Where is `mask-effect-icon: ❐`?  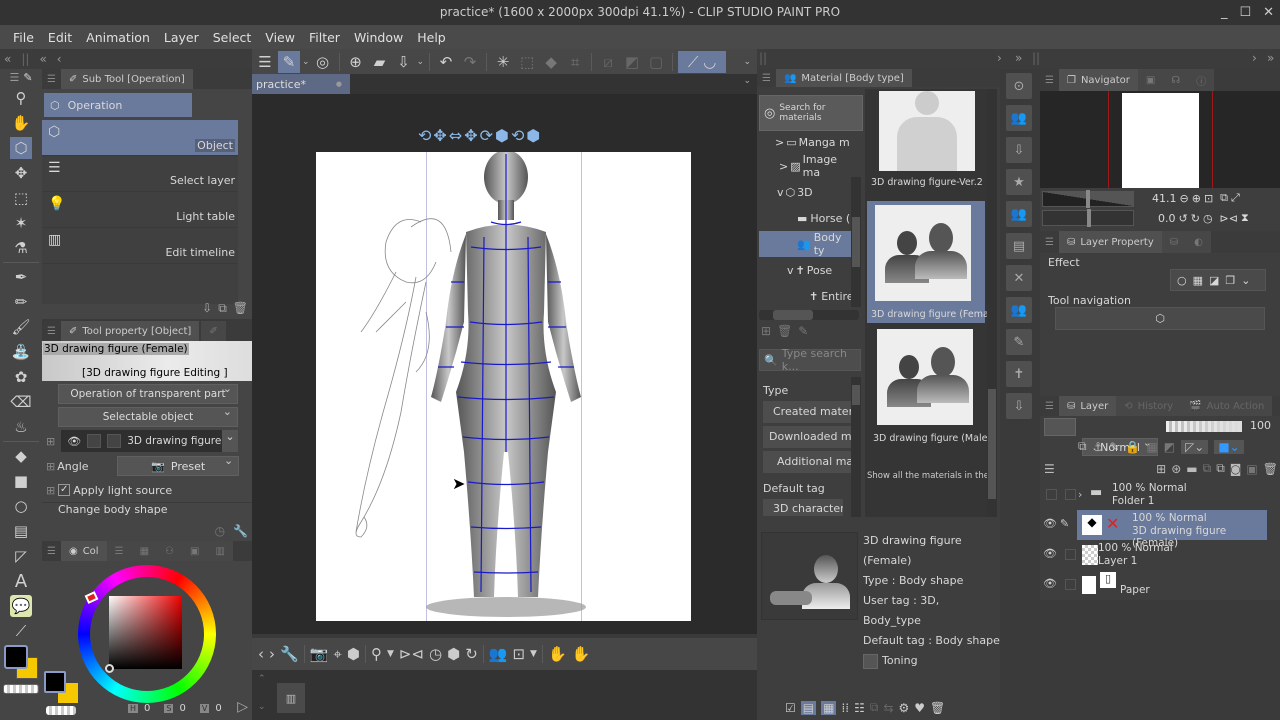 mask-effect-icon: ❐ is located at coordinates (1230, 280).